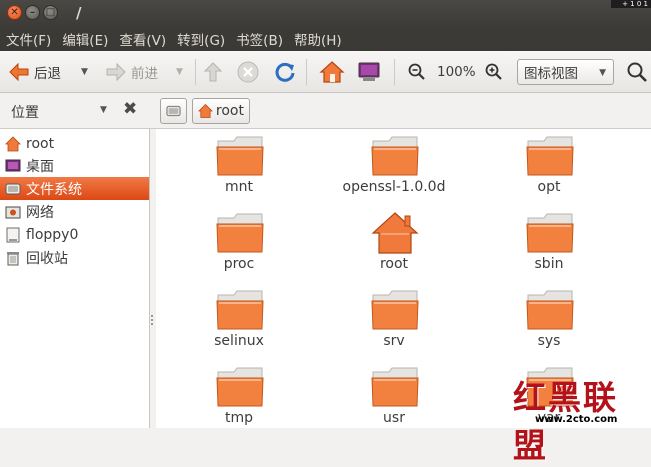 The image size is (651, 467). I want to click on up-arrow-icon, so click(213, 72).